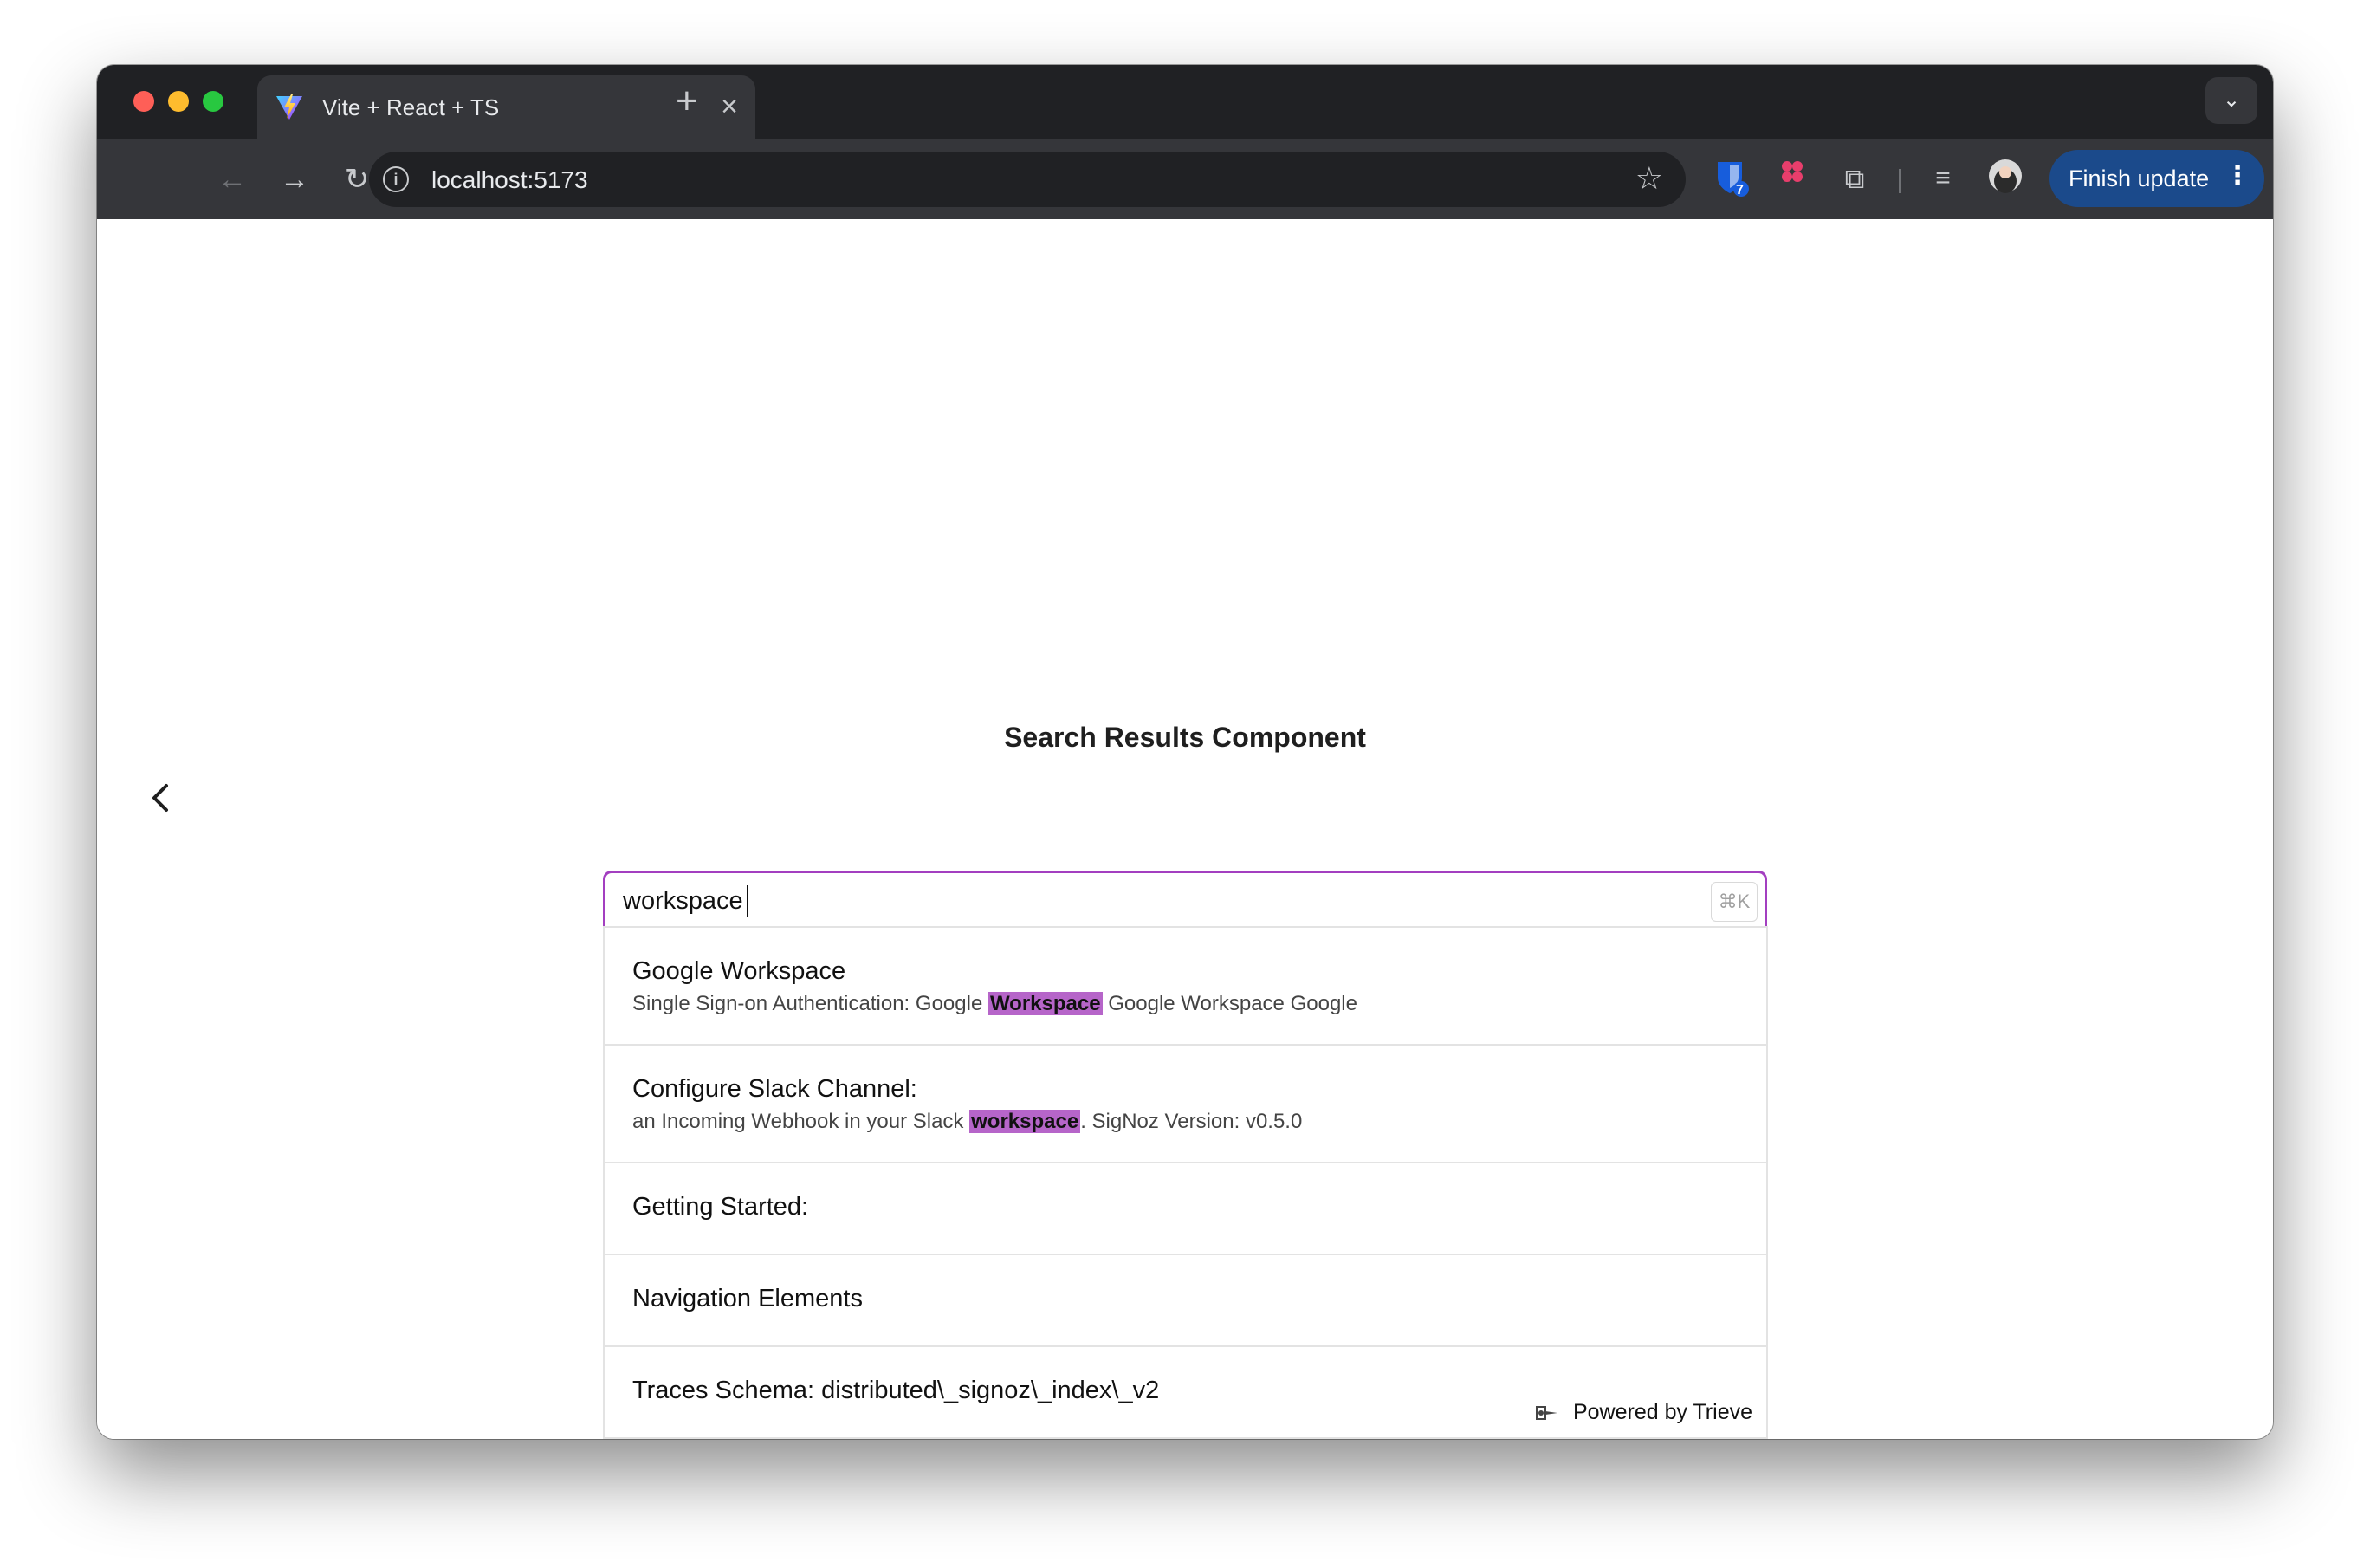 This screenshot has height=1568, width=2370. What do you see at coordinates (294, 179) in the screenshot?
I see `forward-arrow-icon: →` at bounding box center [294, 179].